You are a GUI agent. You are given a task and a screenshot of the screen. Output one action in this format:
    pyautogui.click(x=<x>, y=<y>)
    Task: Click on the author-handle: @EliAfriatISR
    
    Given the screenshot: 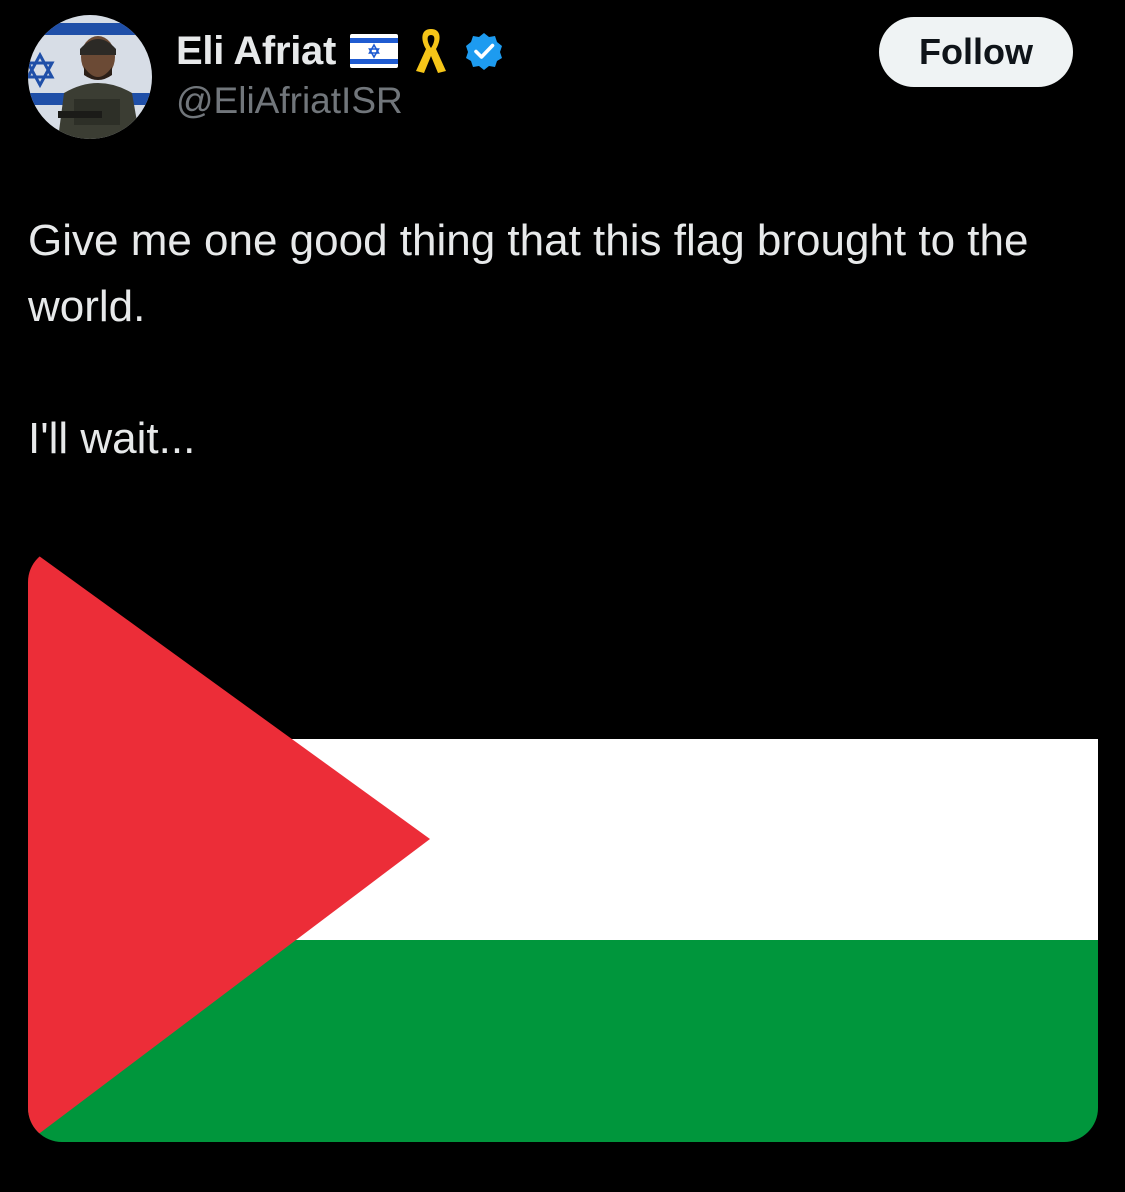 What is the action you would take?
    pyautogui.click(x=289, y=101)
    